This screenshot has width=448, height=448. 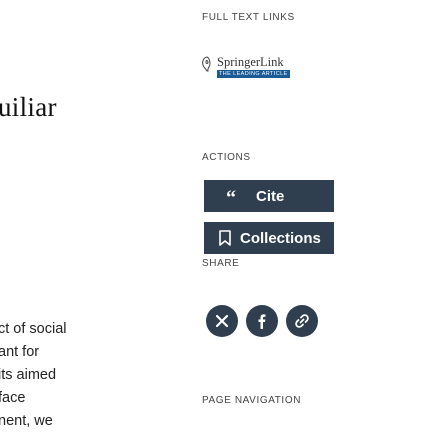 I want to click on x-twitter-icon, so click(x=222, y=321).